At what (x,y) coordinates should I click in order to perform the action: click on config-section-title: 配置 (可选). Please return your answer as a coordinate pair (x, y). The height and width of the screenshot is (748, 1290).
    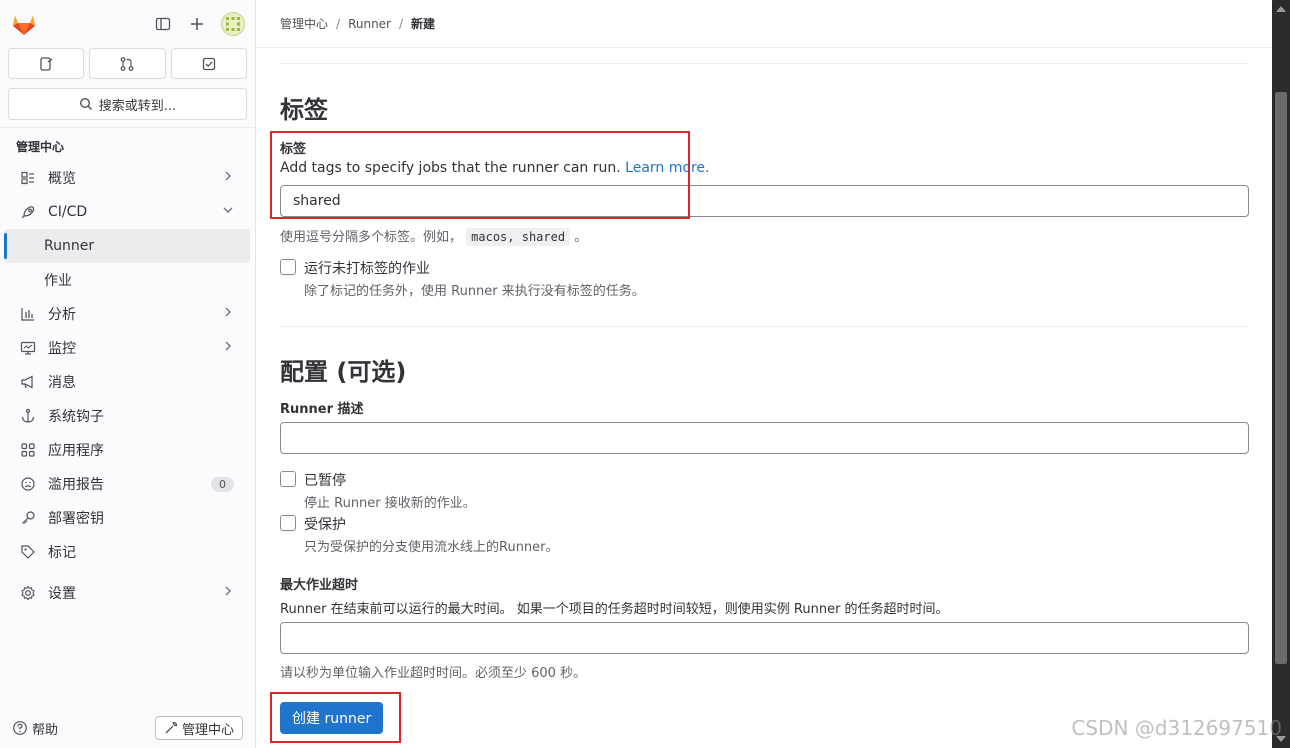
    Looking at the image, I should click on (343, 372).